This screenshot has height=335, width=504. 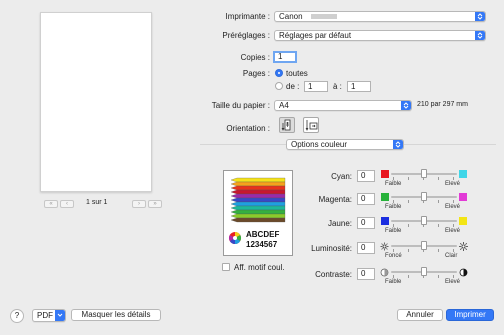 I want to click on portrait-icon, so click(x=286, y=125).